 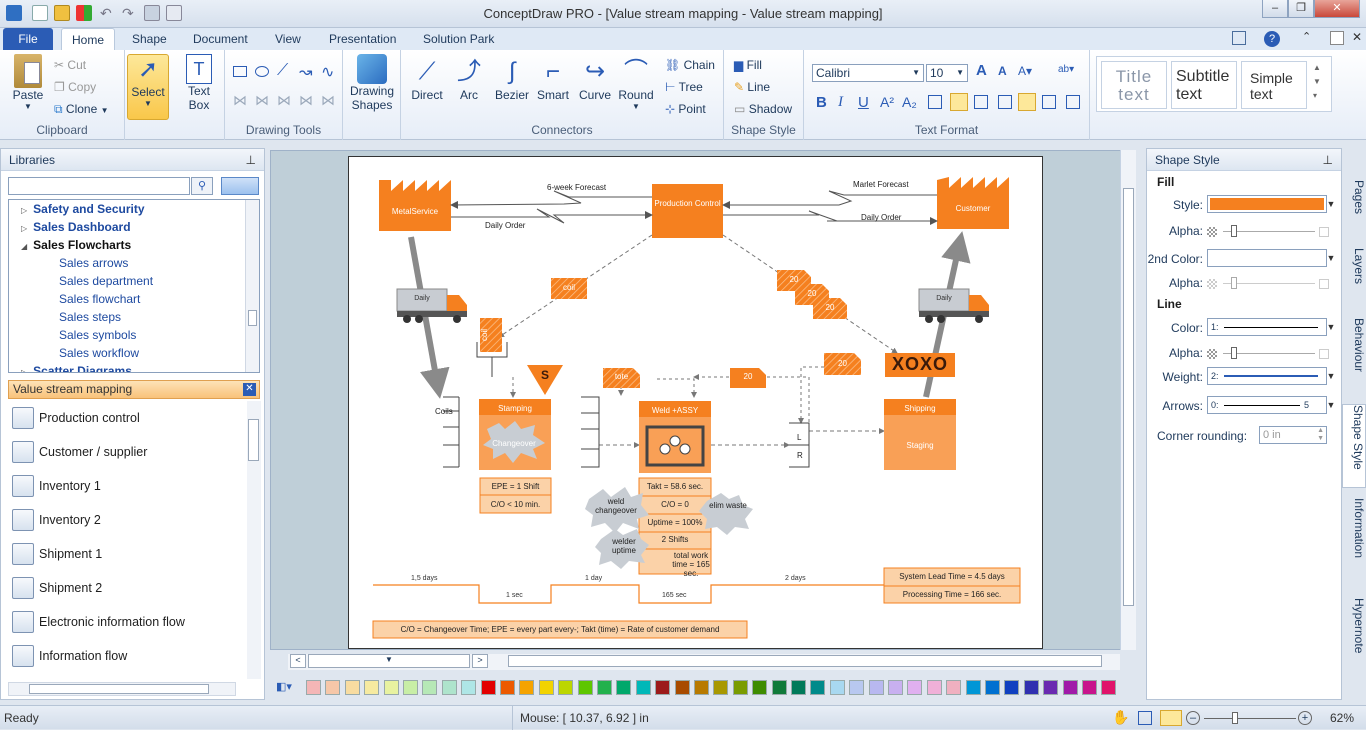 I want to click on subtitle-text-style: Subtitle text, so click(x=1204, y=85).